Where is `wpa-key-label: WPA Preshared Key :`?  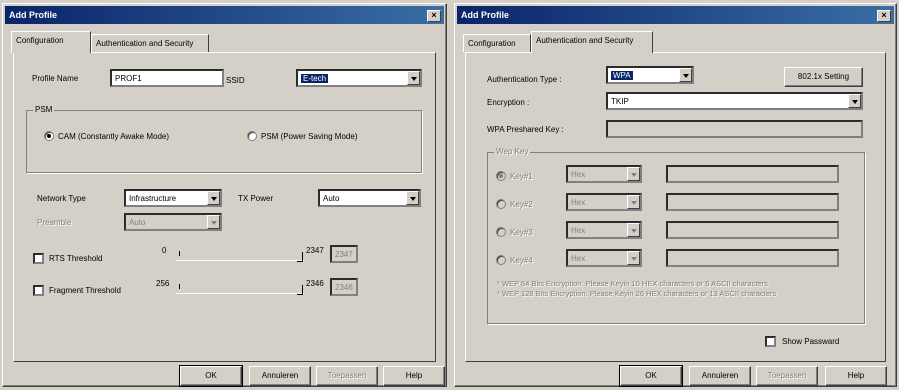
wpa-key-label: WPA Preshared Key : is located at coordinates (525, 129).